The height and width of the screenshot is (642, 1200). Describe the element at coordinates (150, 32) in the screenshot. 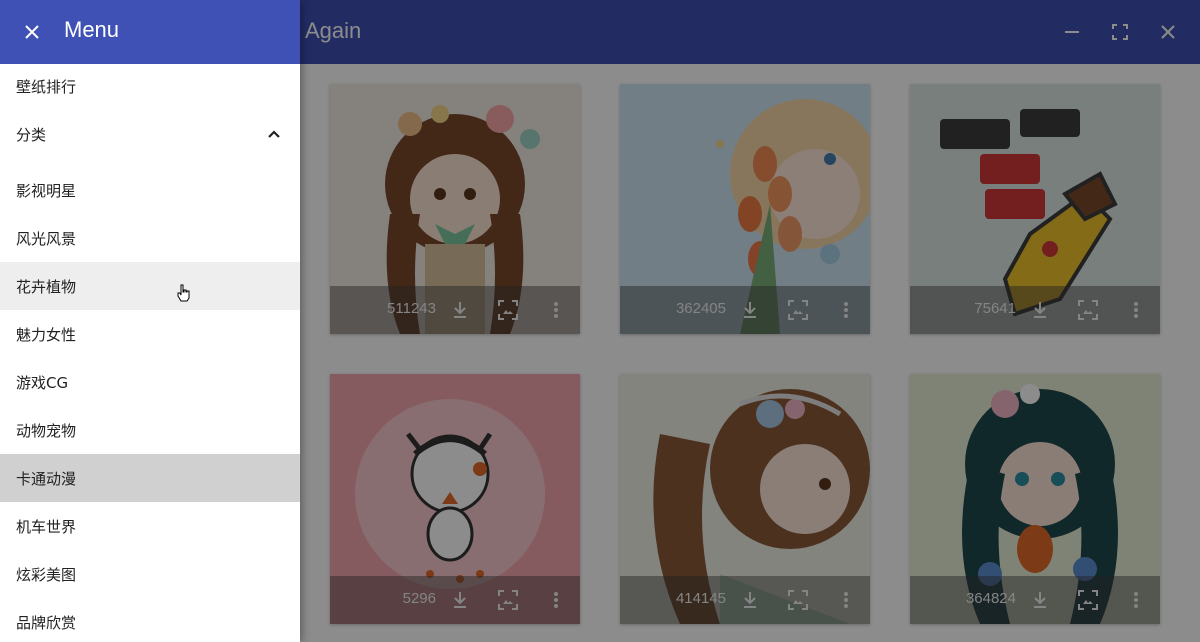

I see `drawer-header: Menu` at that location.